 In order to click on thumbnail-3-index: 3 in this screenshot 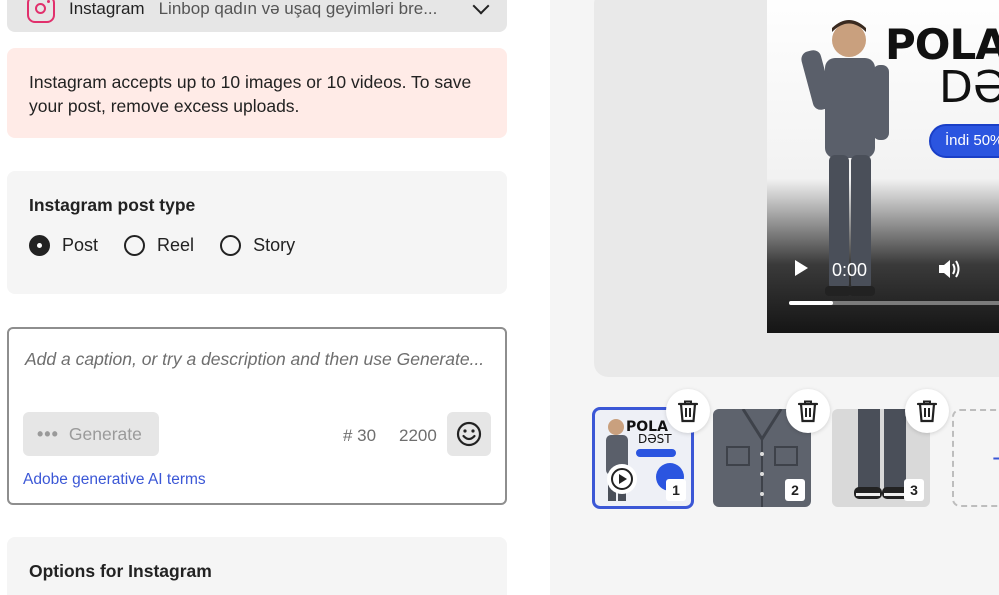, I will do `click(914, 490)`.